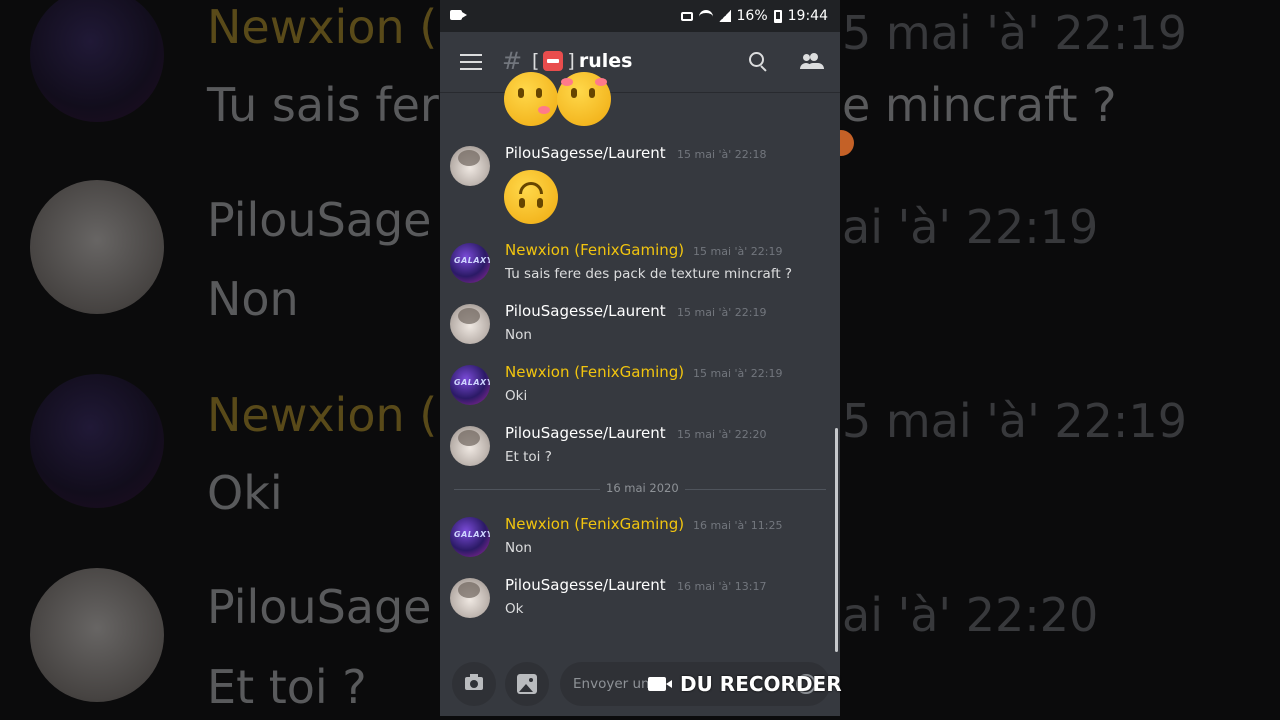 The image size is (1280, 720). Describe the element at coordinates (512, 61) in the screenshot. I see `channel-hash-icon: #` at that location.